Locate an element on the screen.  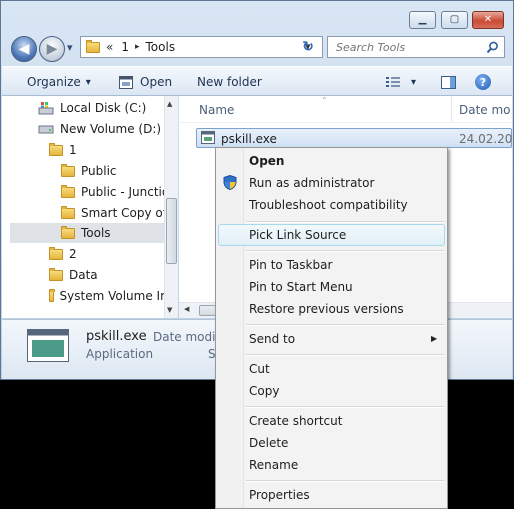
menu-item-properties: Properties is located at coordinates (279, 495).